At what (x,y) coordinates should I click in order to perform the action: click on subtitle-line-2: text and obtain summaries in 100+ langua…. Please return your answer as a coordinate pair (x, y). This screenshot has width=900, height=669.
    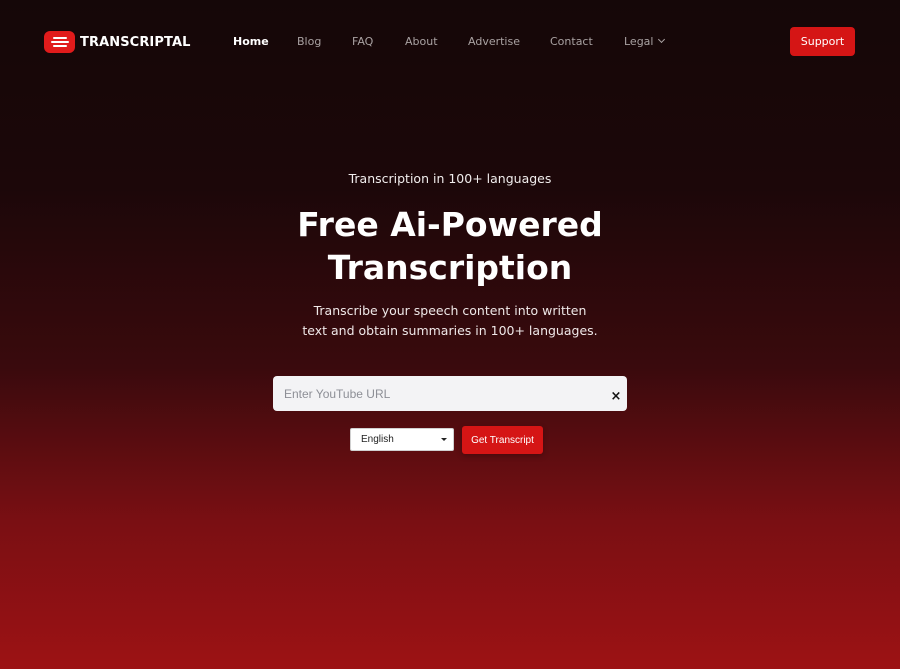
    Looking at the image, I should click on (450, 330).